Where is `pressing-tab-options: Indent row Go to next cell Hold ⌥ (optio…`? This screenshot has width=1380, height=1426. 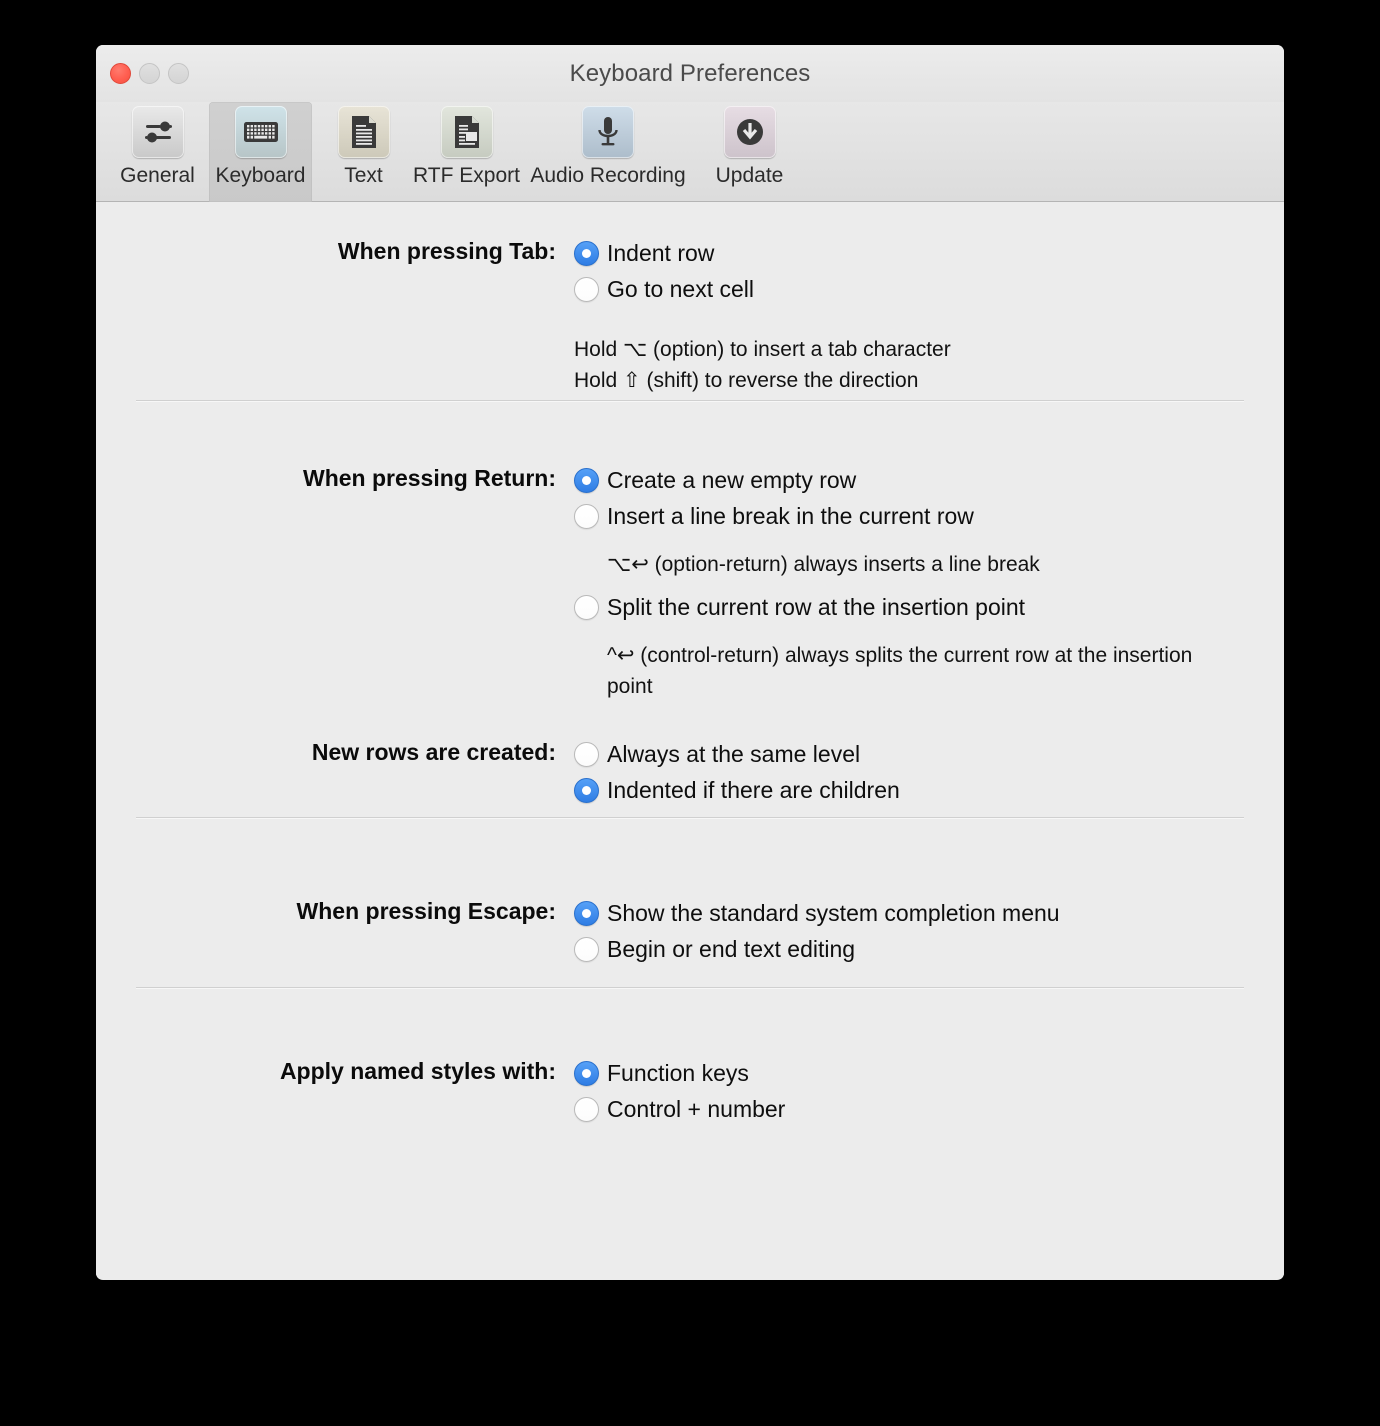 pressing-tab-options: Indent row Go to next cell Hold ⌥ (optio… is located at coordinates (762, 317).